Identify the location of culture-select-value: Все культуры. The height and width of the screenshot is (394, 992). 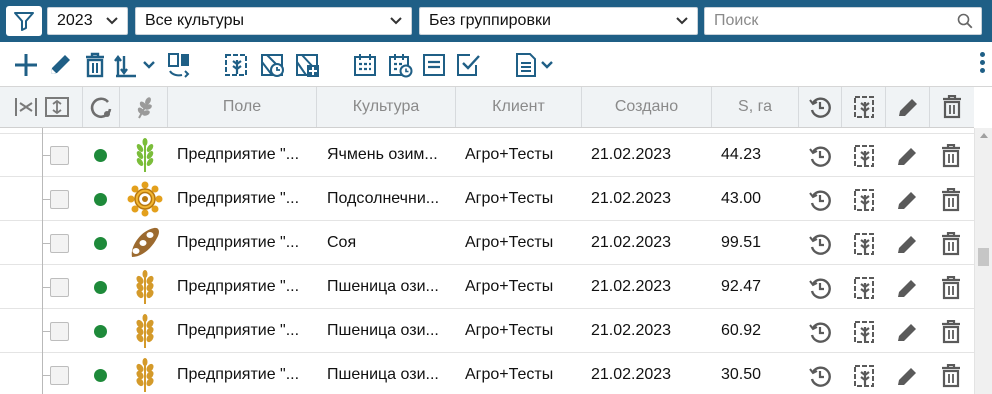
(194, 20).